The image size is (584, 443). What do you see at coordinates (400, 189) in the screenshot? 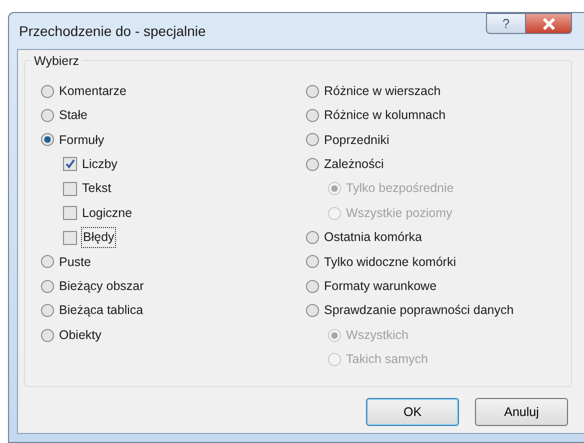
I see `option-label: Tylko bezpośrednie` at bounding box center [400, 189].